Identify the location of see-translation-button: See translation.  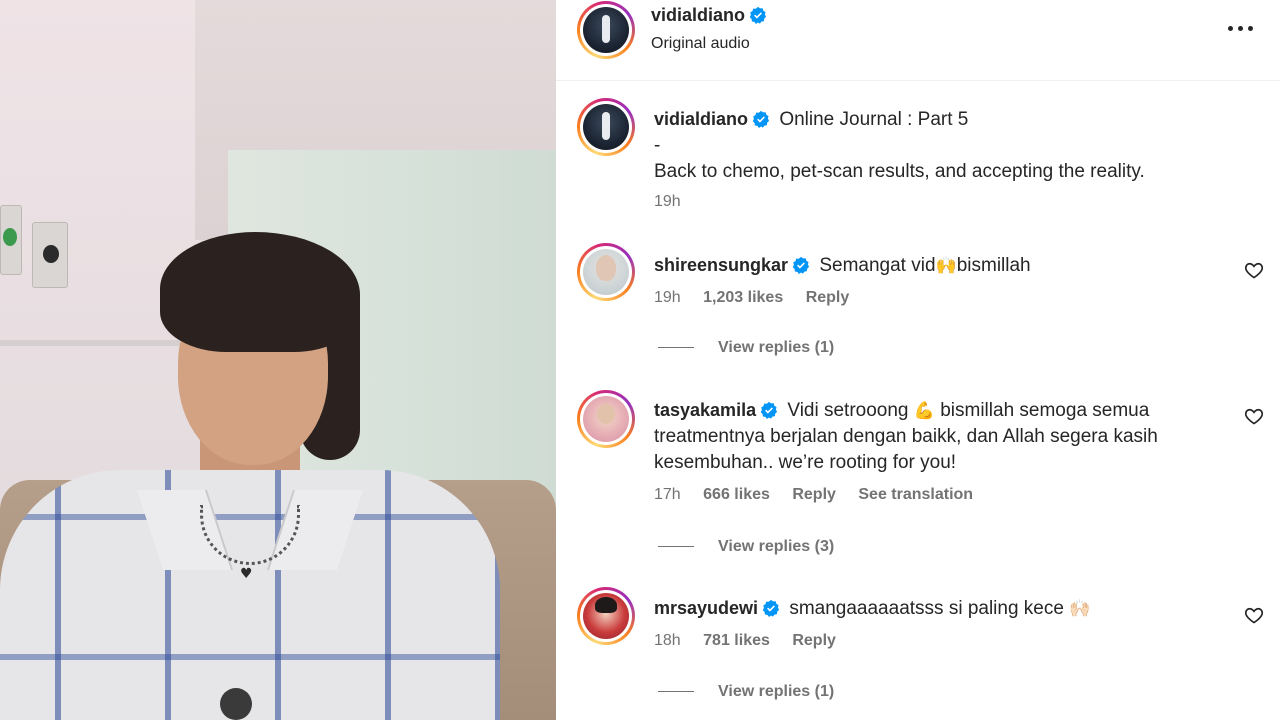
(915, 494).